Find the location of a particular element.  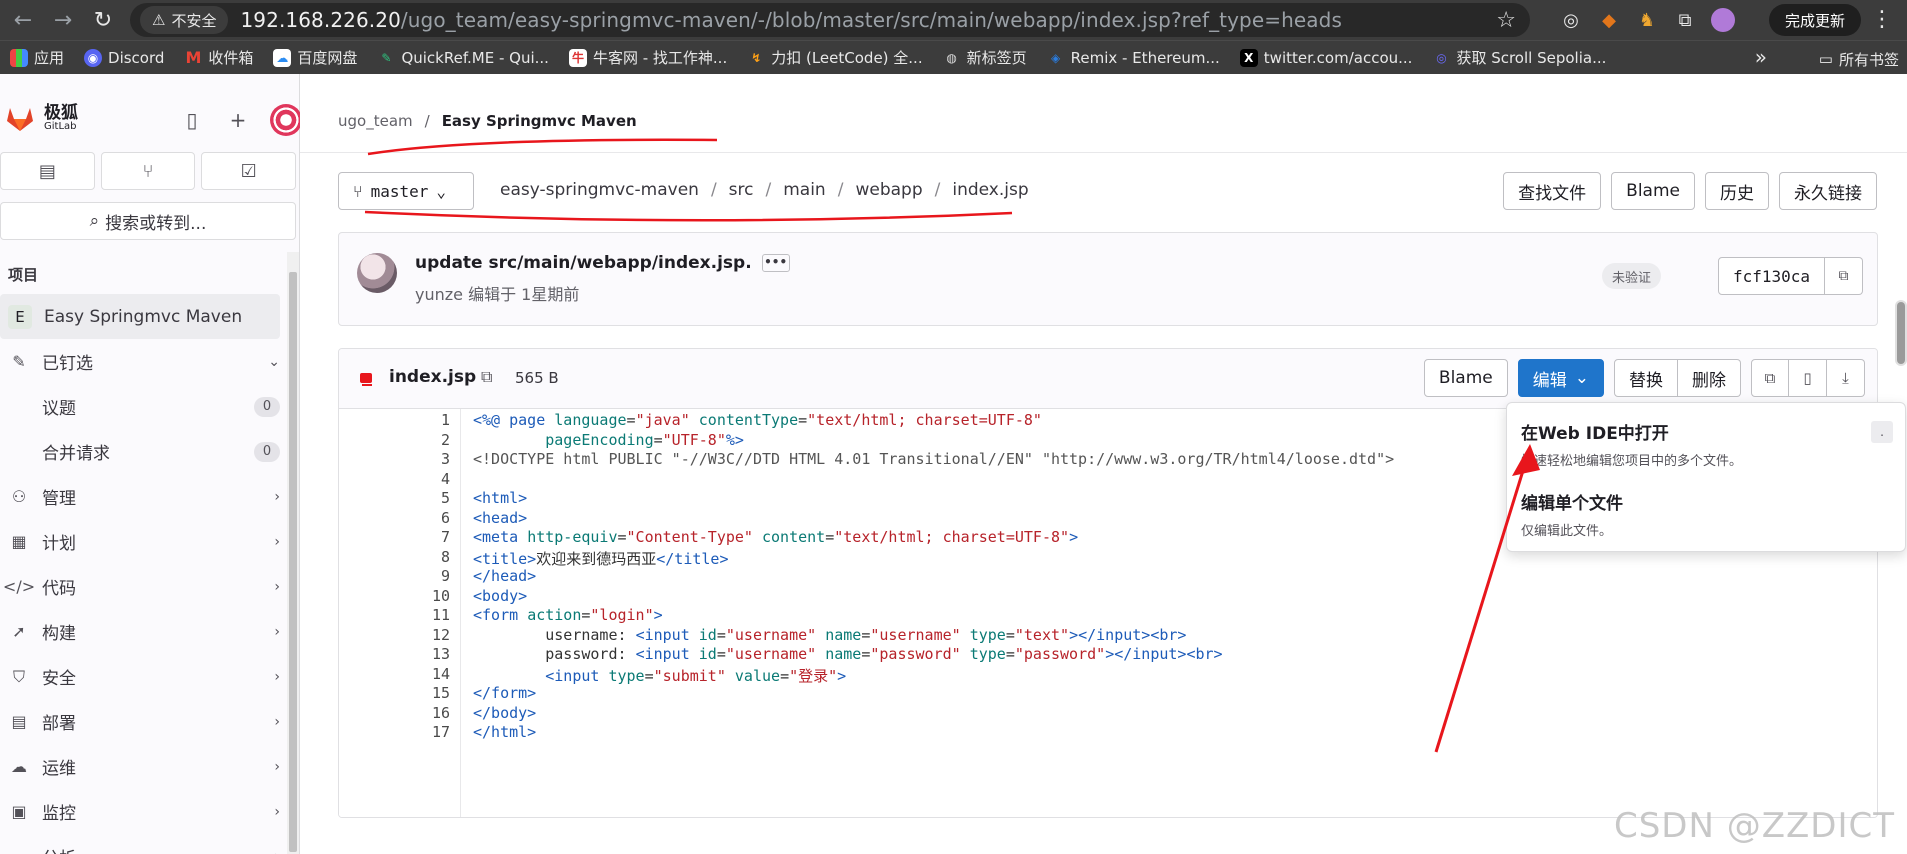

bookmark-star-icon: ☆ is located at coordinates (1506, 20).